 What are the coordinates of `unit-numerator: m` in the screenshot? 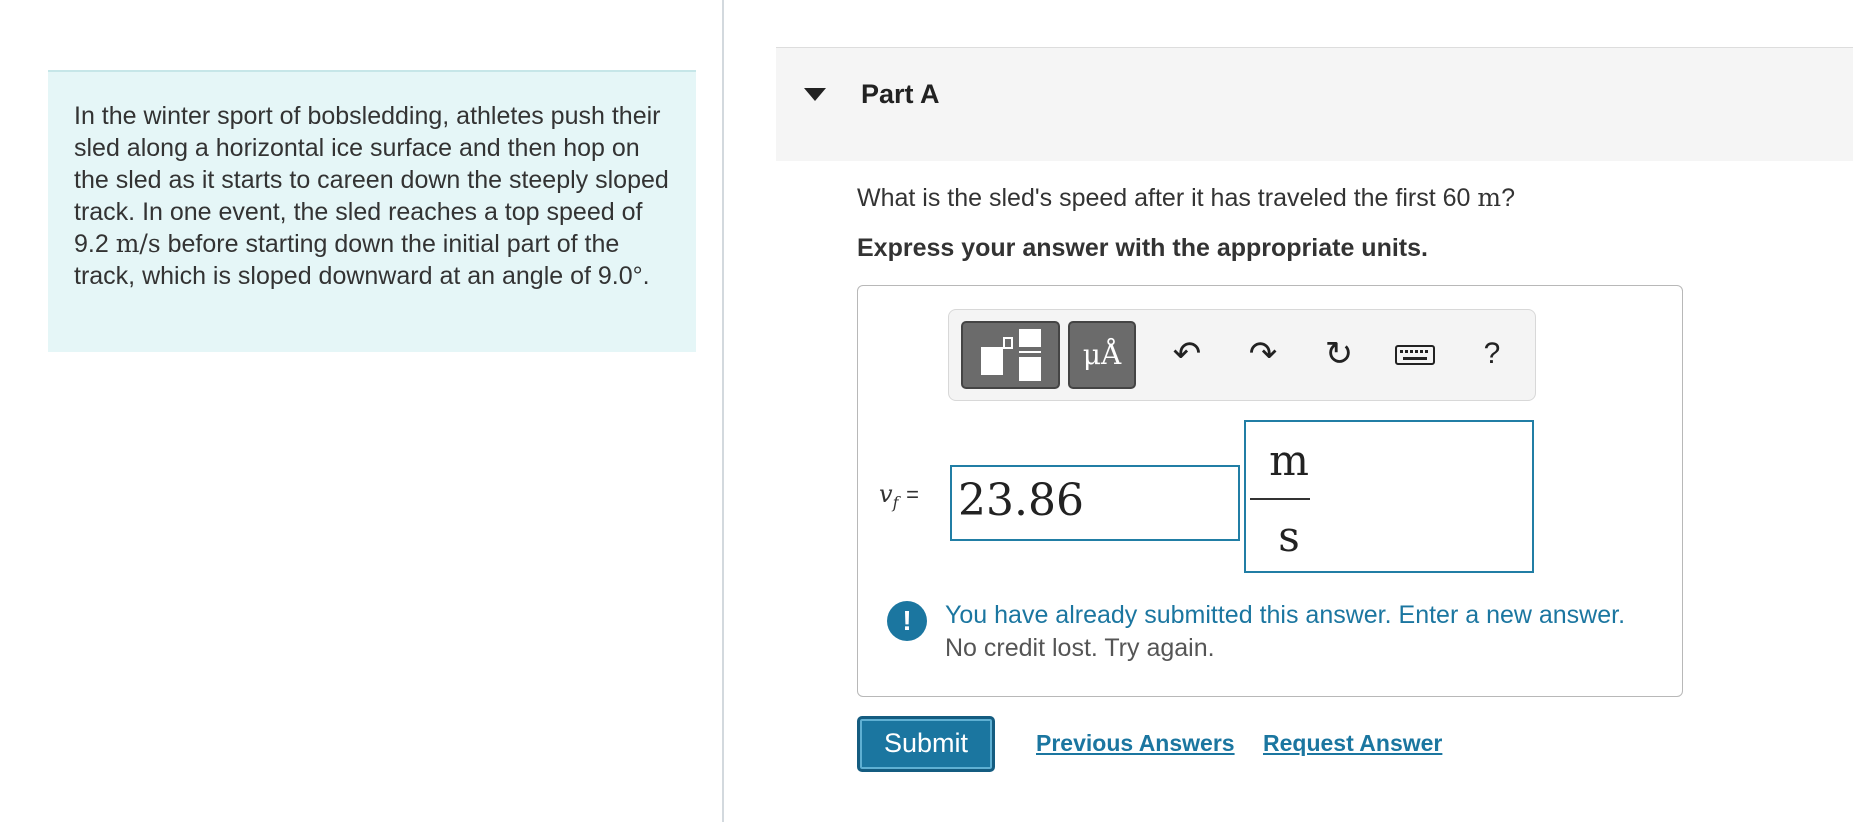 It's located at (1289, 460).